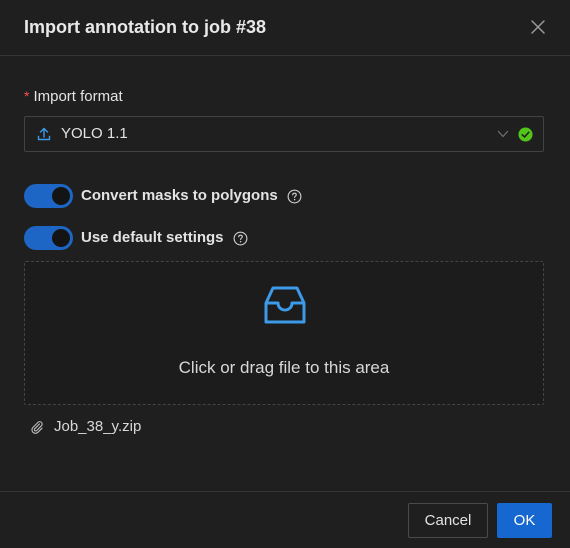 The height and width of the screenshot is (548, 570). Describe the element at coordinates (285, 28) in the screenshot. I see `dialog-header: Import annotation to job #38` at that location.